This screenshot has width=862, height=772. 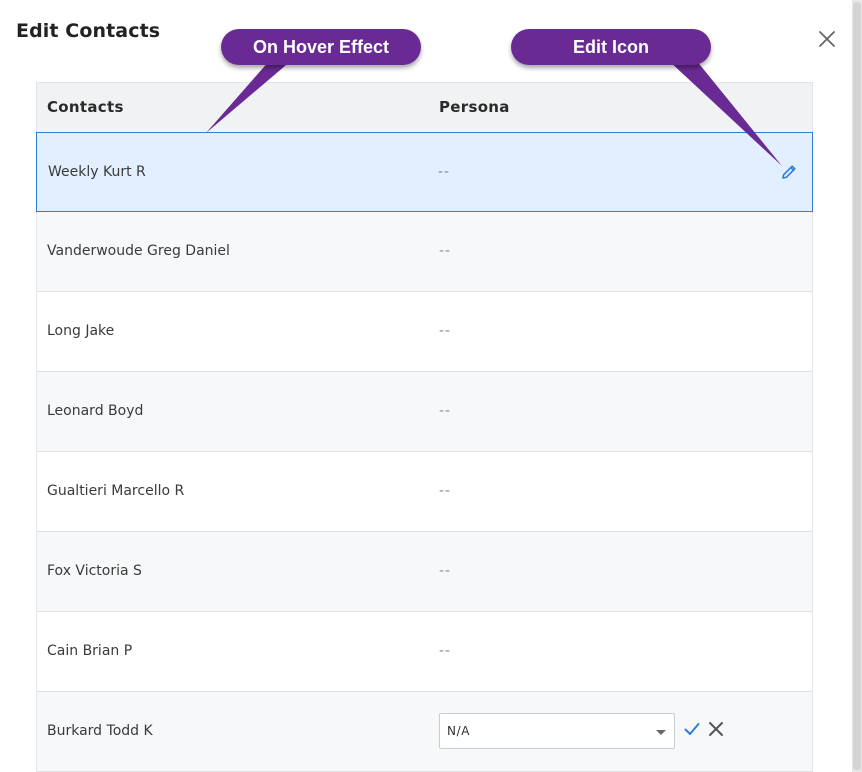 What do you see at coordinates (474, 107) in the screenshot?
I see `column-header-persona: Persona` at bounding box center [474, 107].